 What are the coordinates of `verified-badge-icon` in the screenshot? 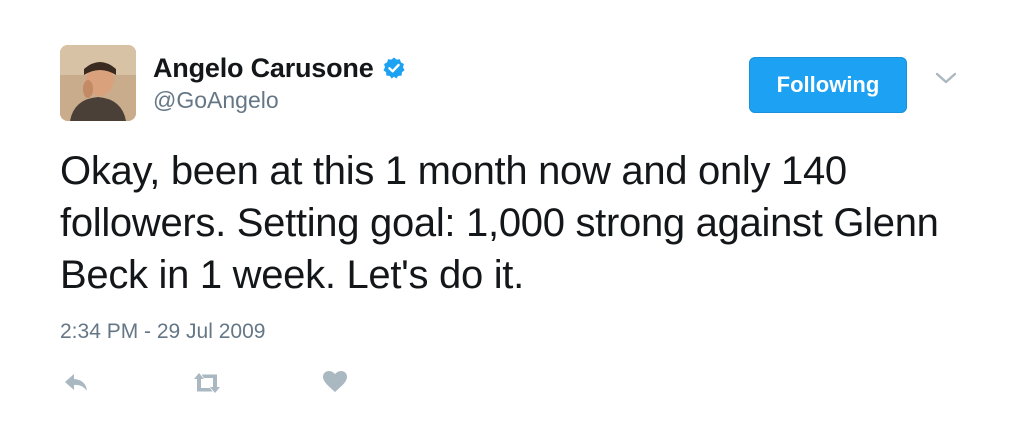 It's located at (394, 68).